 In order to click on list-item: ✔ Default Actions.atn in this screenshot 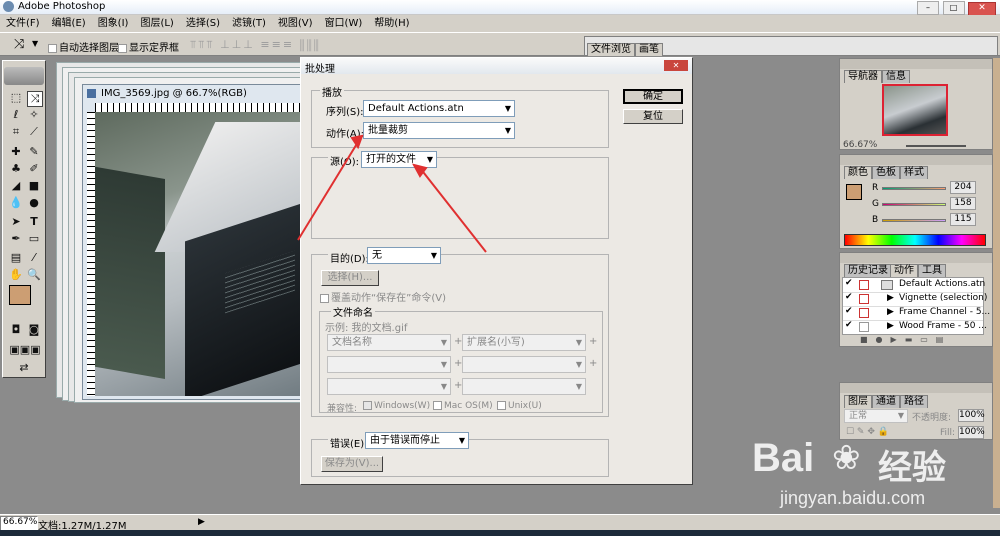, I will do `click(914, 285)`.